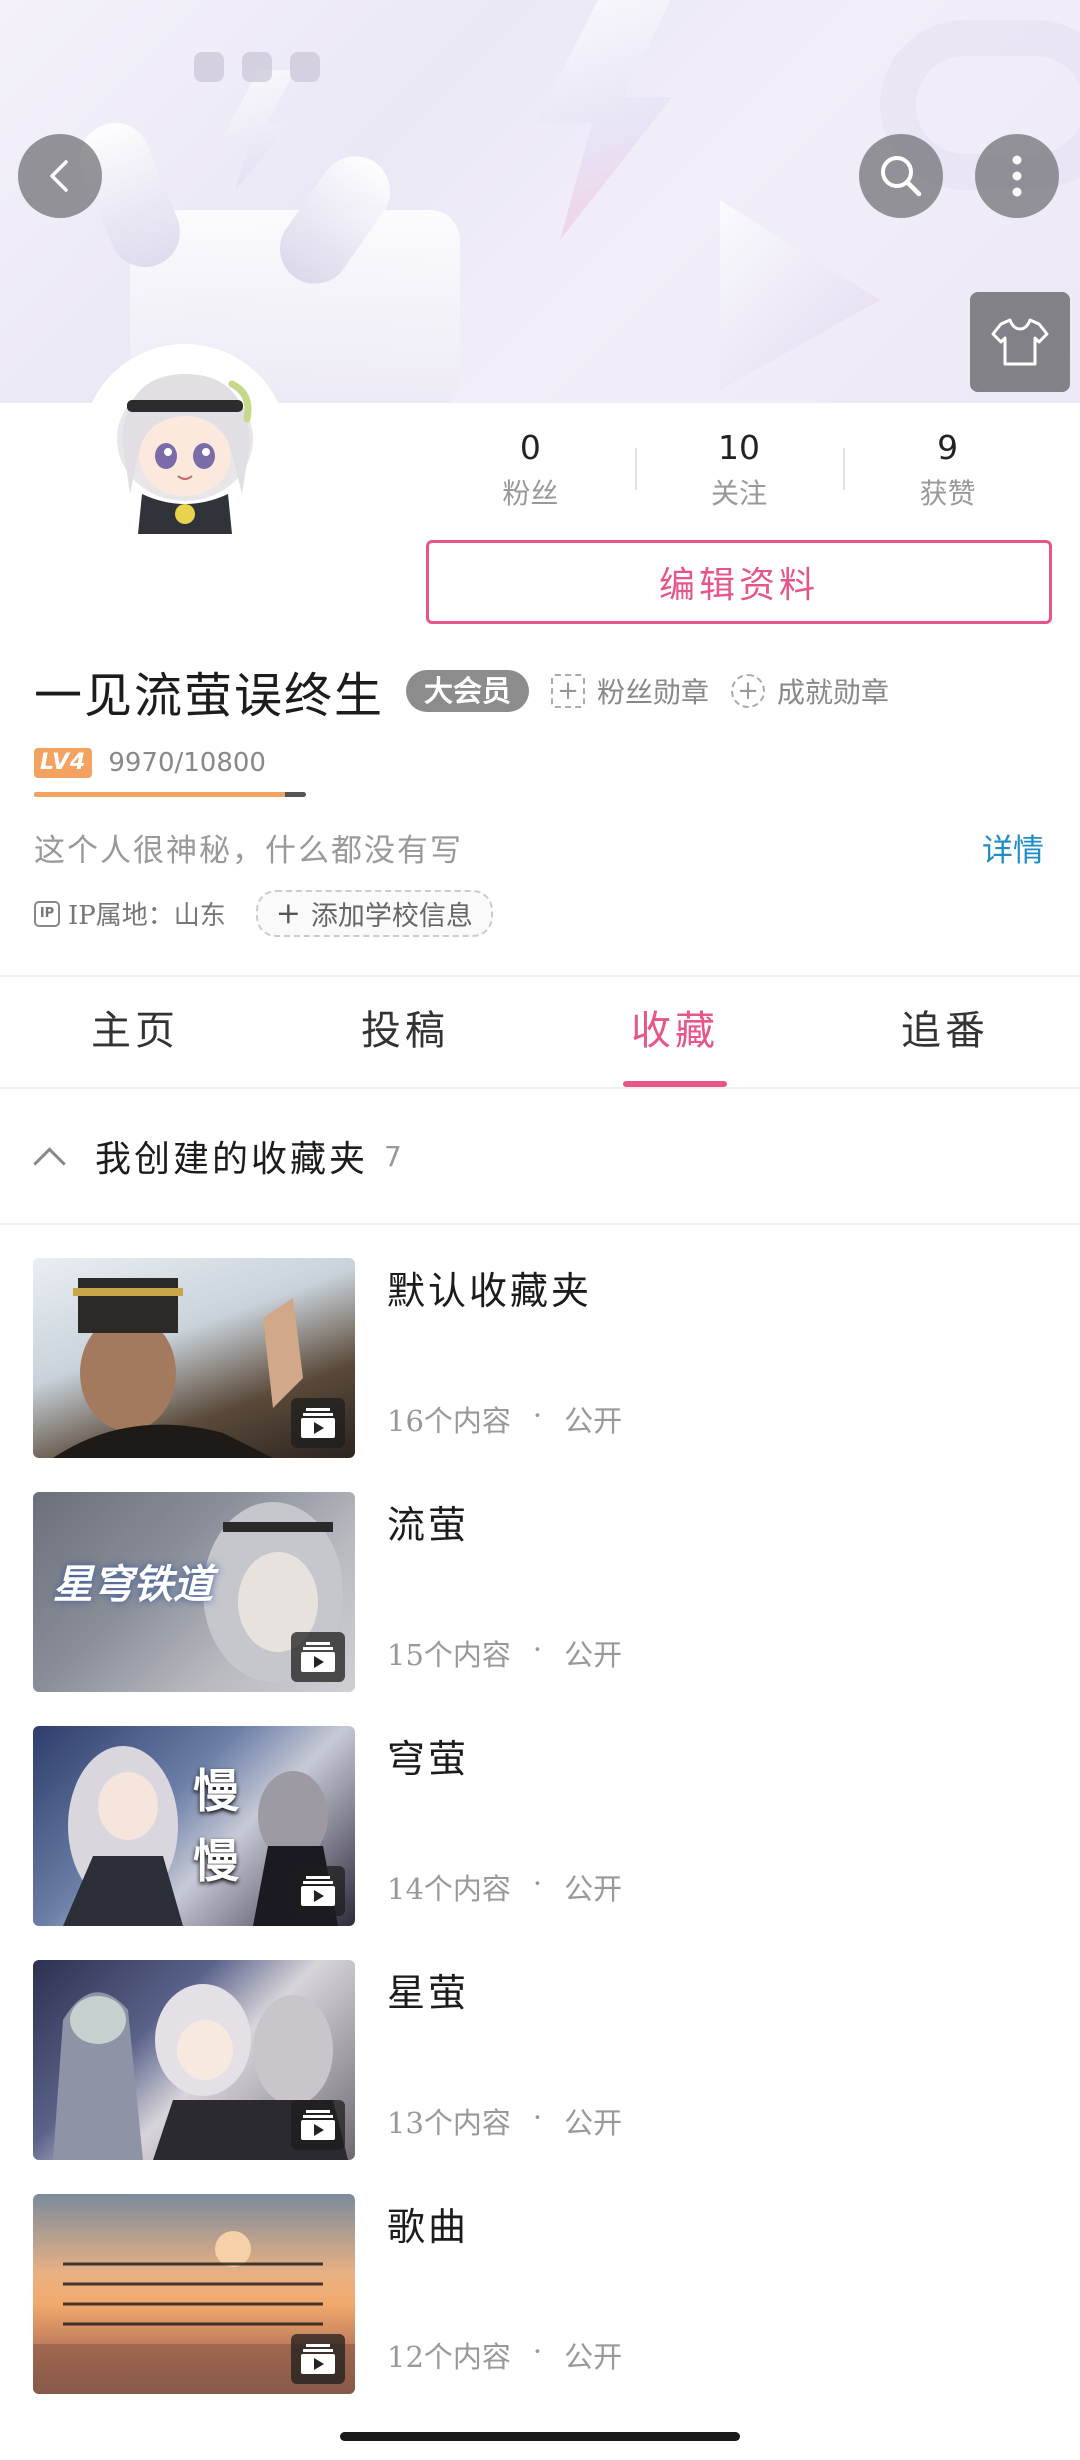  Describe the element at coordinates (530, 493) in the screenshot. I see `stat-label: 粉丝` at that location.